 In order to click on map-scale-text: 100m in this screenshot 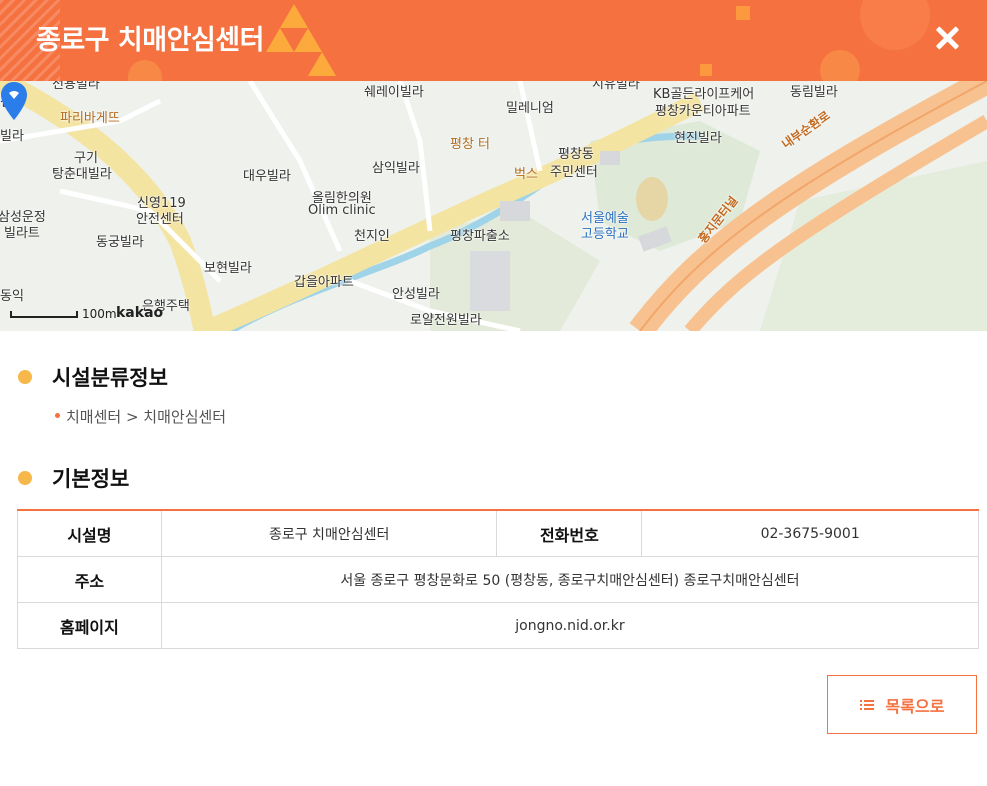, I will do `click(99, 314)`.